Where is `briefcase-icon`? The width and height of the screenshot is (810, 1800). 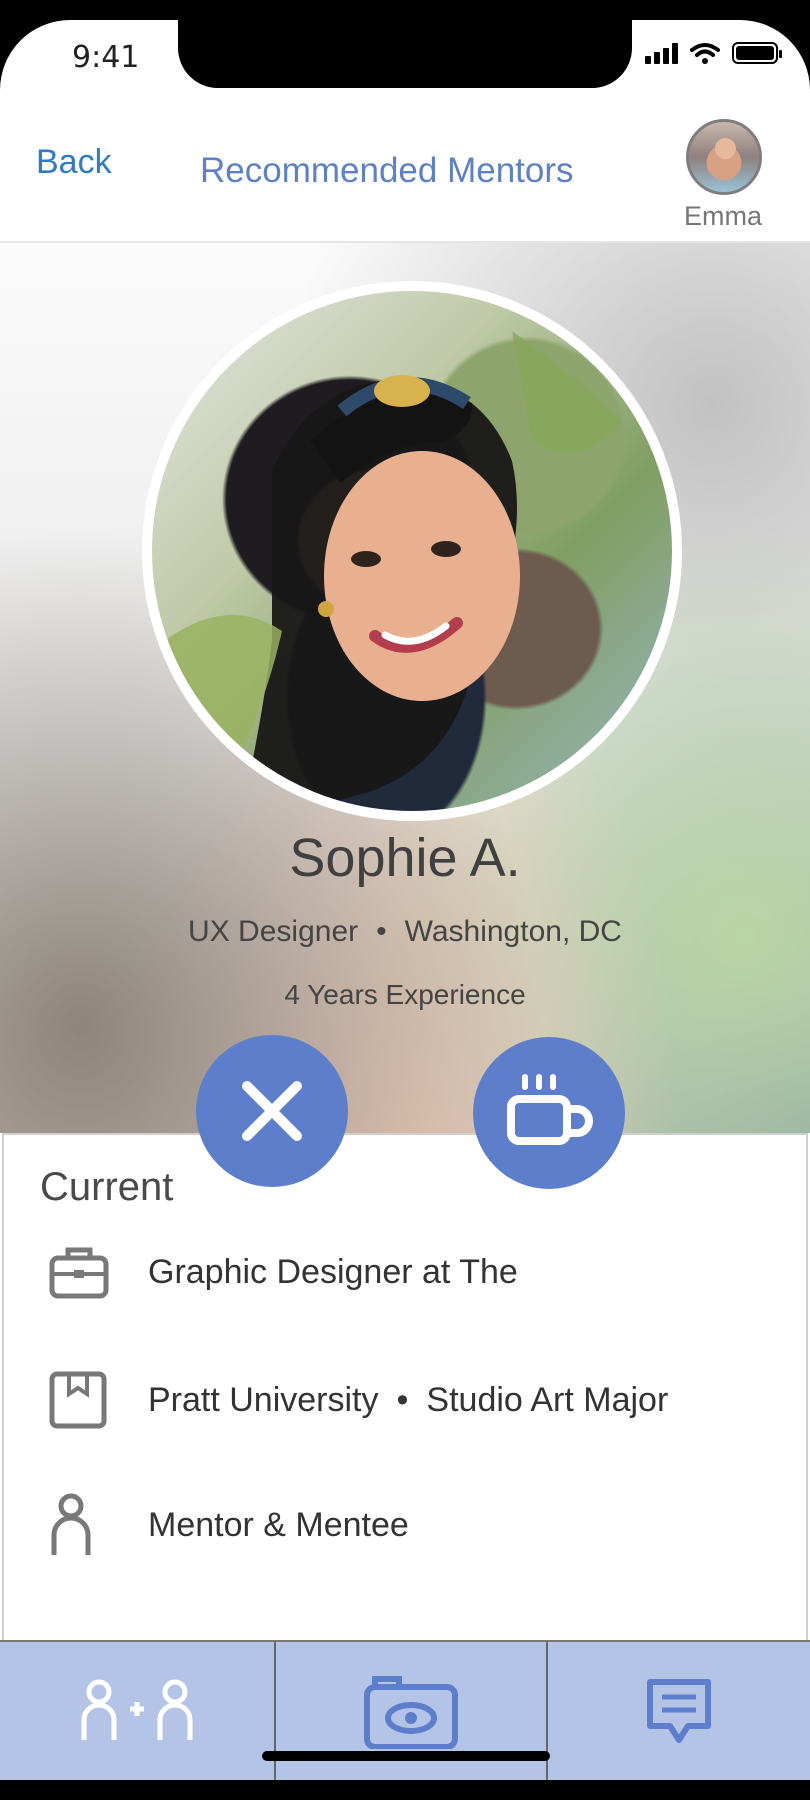 briefcase-icon is located at coordinates (79, 1273).